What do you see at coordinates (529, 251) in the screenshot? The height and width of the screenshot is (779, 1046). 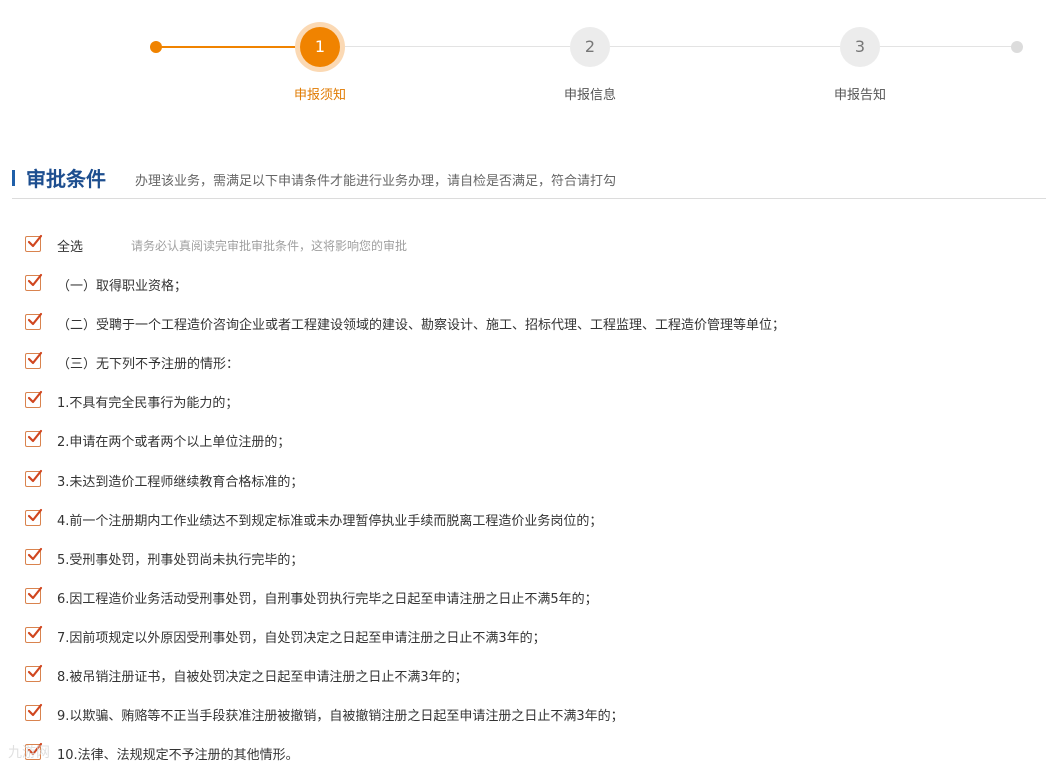 I see `select-all-row: 全选 请务必认真阅读完审批审批条件，这将影响您的审批` at bounding box center [529, 251].